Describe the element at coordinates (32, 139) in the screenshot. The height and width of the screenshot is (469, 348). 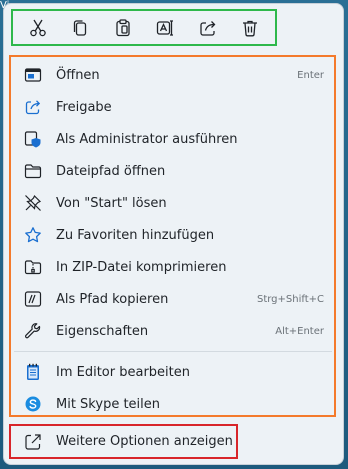
I see `admin-shield-icon` at that location.